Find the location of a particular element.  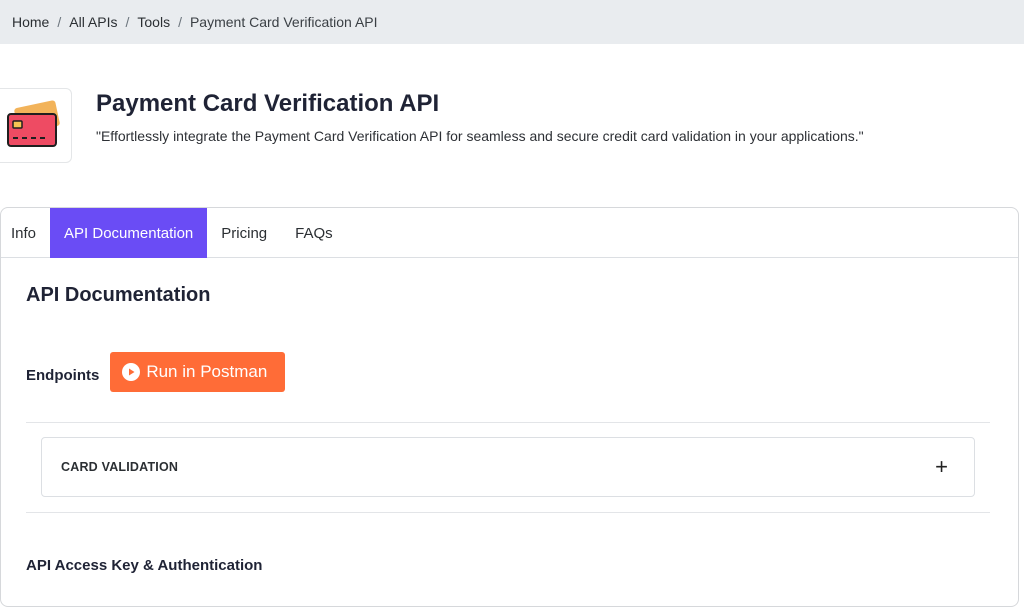

endpoints-label: Endpoints is located at coordinates (63, 375).